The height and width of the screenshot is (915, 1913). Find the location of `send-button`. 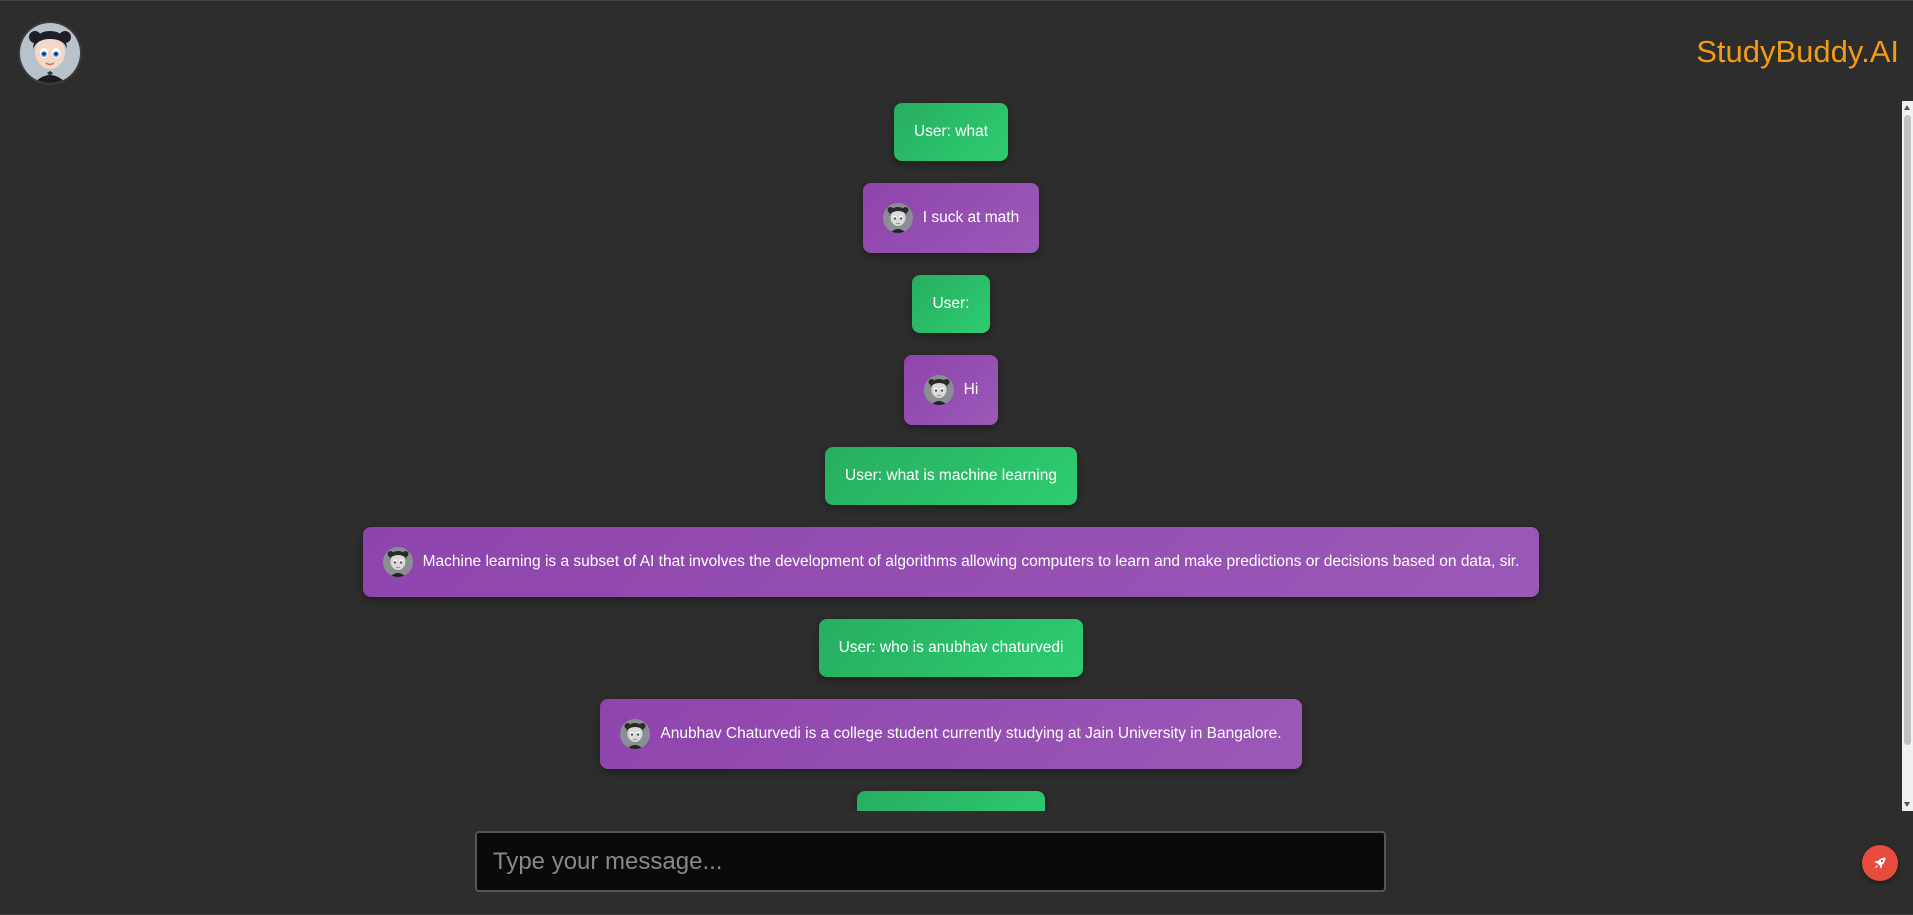

send-button is located at coordinates (1880, 863).